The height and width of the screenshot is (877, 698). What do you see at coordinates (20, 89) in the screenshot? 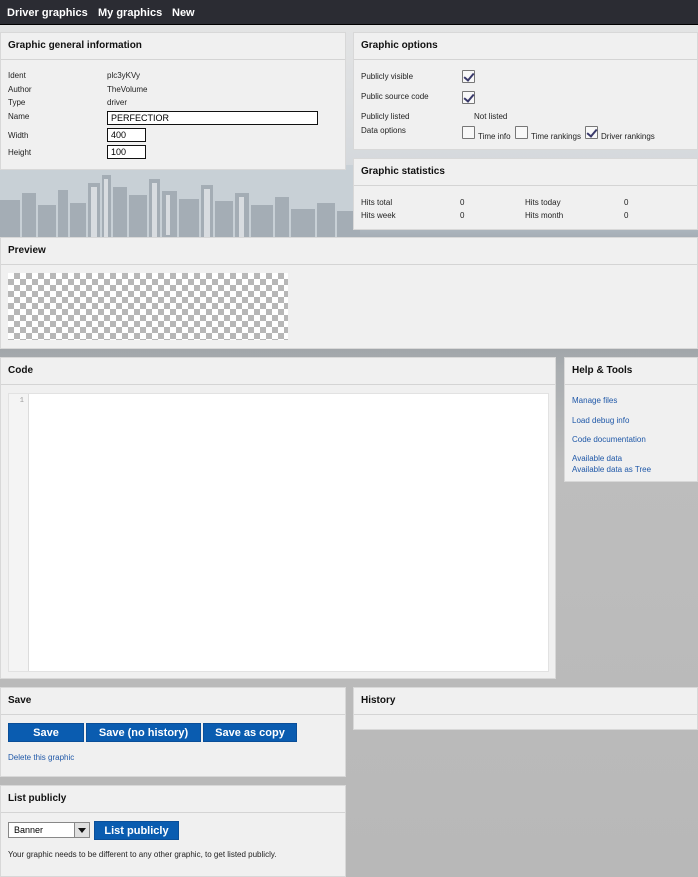
I see `author-label: Author` at bounding box center [20, 89].